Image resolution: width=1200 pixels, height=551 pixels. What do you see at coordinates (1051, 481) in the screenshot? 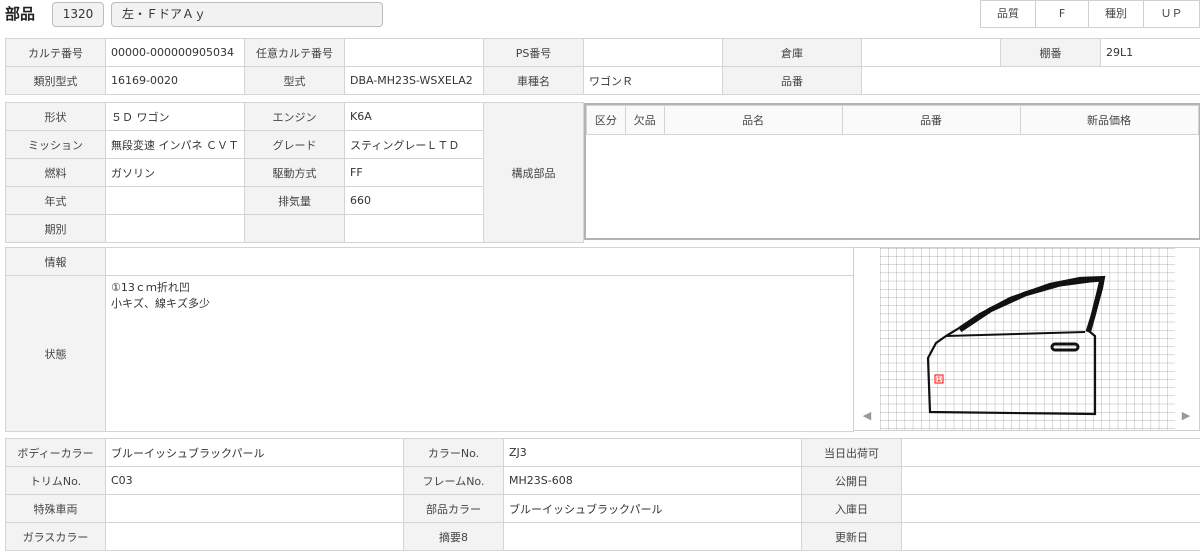
I see `public-value` at bounding box center [1051, 481].